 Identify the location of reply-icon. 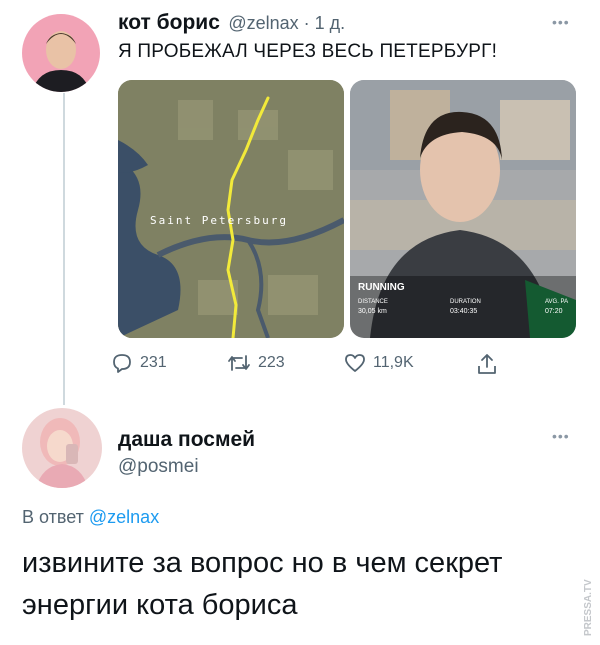
(122, 363).